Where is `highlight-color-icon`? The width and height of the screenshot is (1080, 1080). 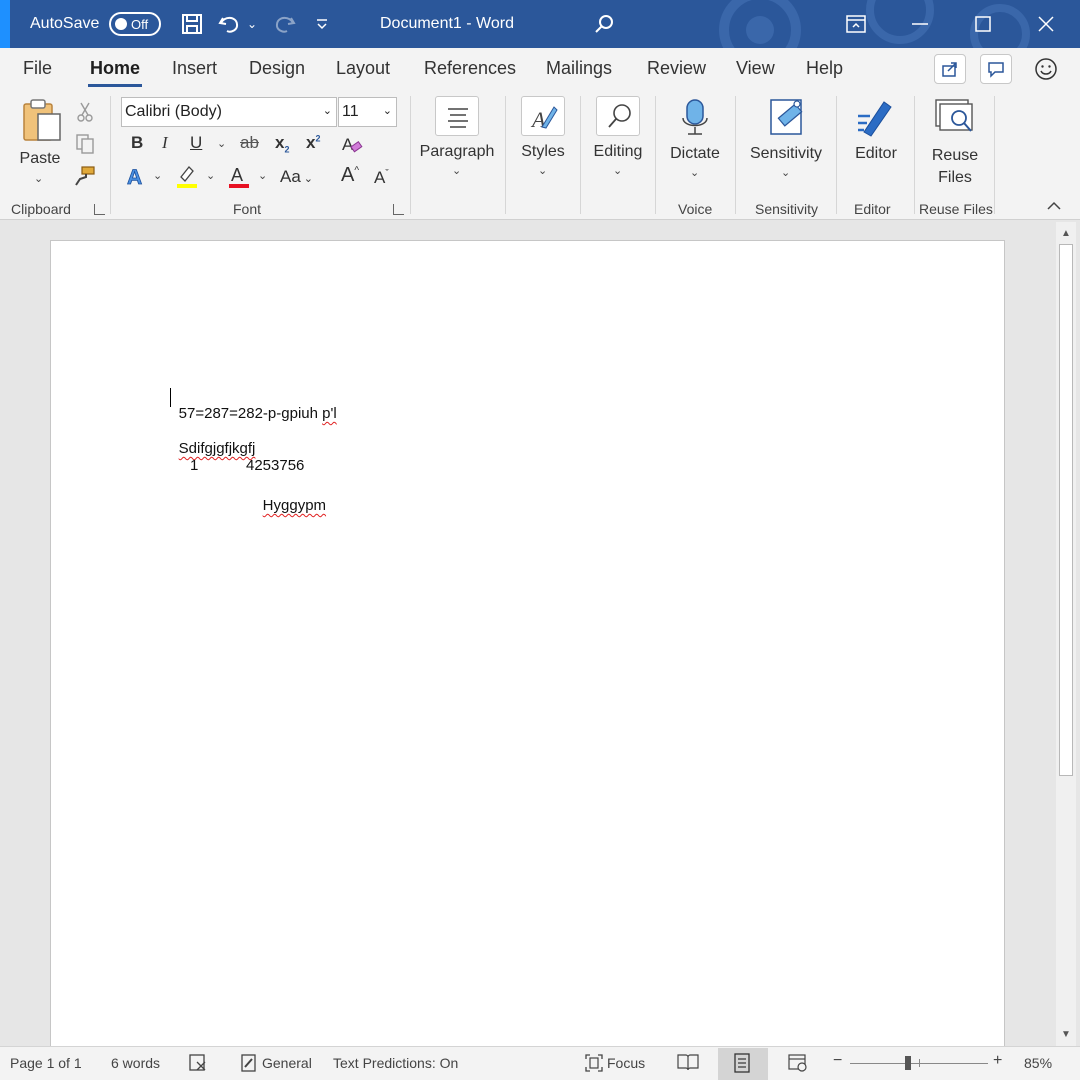
highlight-color-icon is located at coordinates (187, 176).